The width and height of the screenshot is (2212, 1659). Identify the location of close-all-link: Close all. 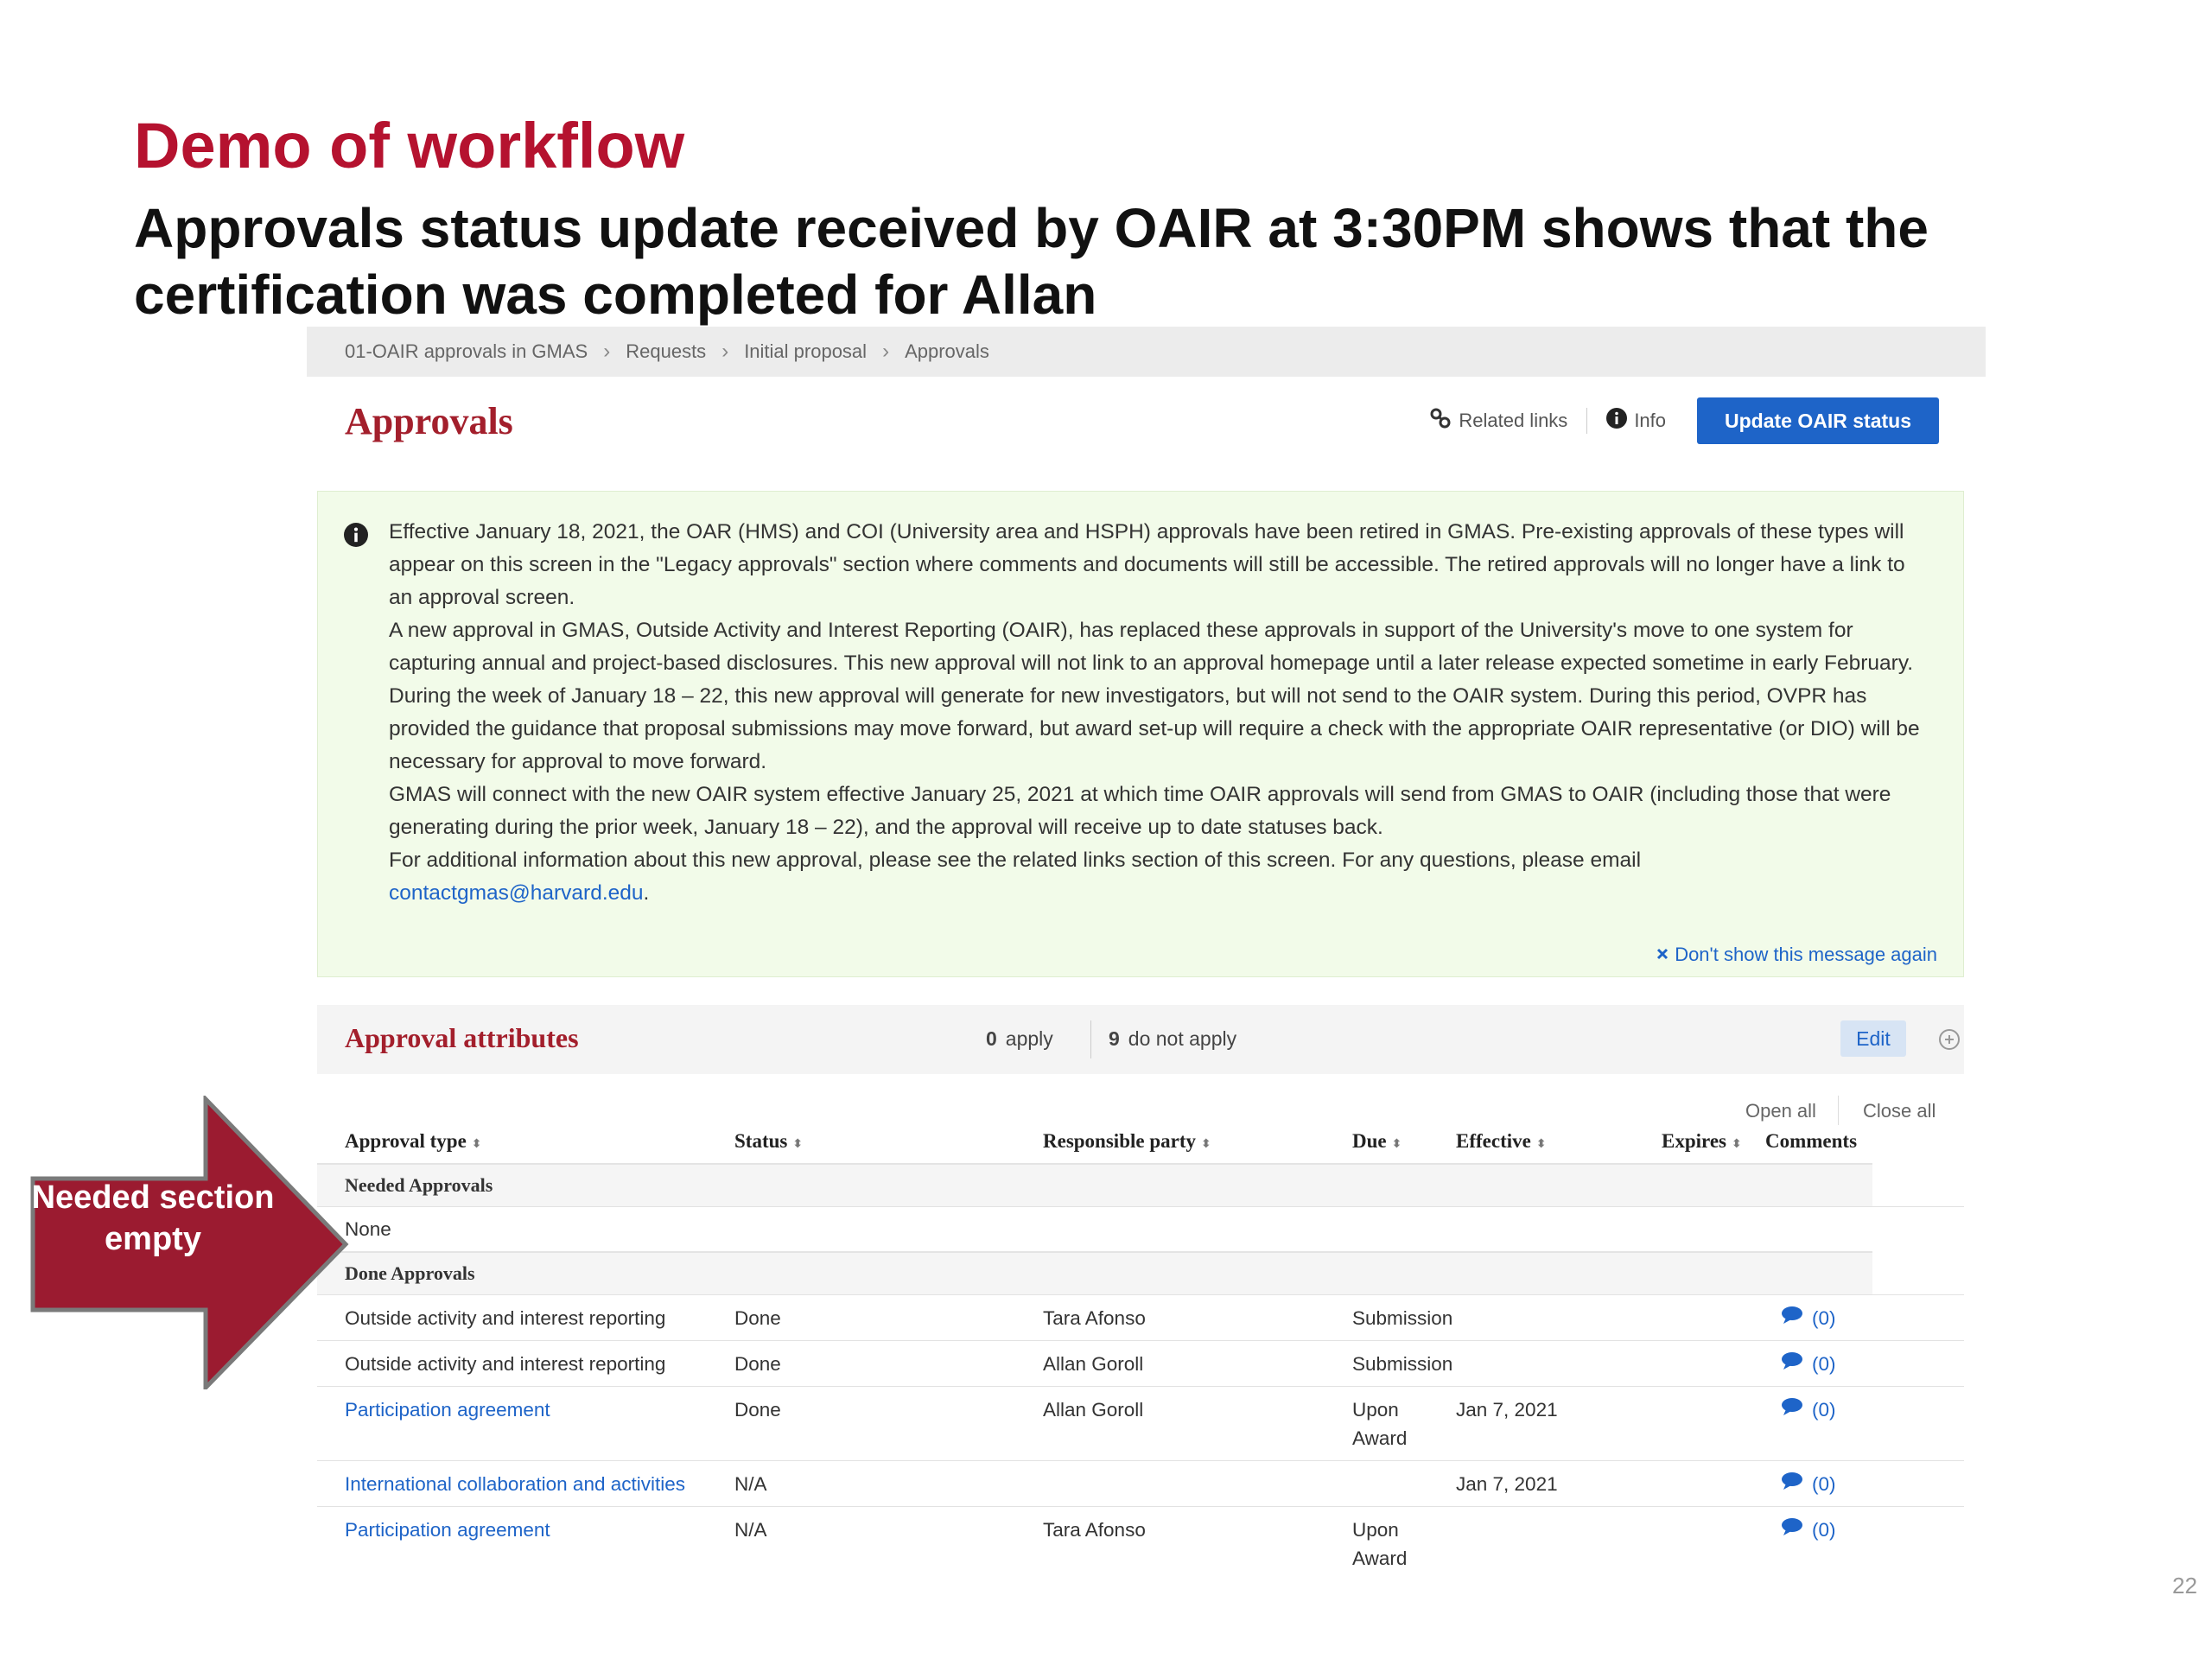
(1900, 1111).